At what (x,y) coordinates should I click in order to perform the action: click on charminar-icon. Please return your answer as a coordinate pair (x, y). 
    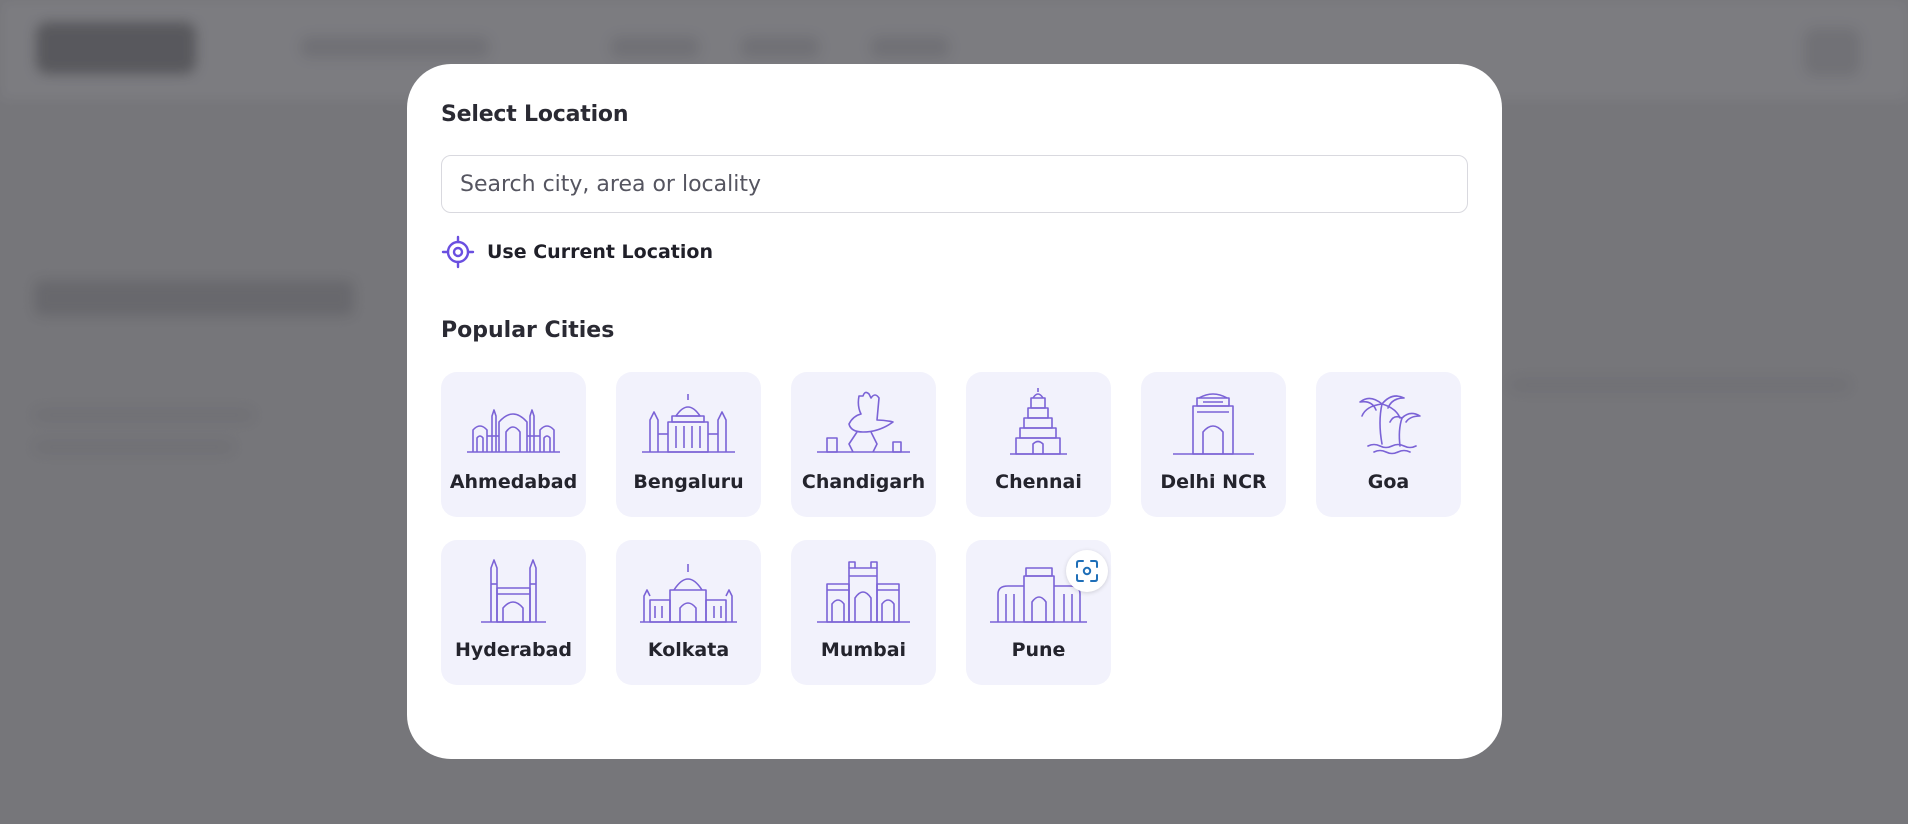
    Looking at the image, I should click on (513, 591).